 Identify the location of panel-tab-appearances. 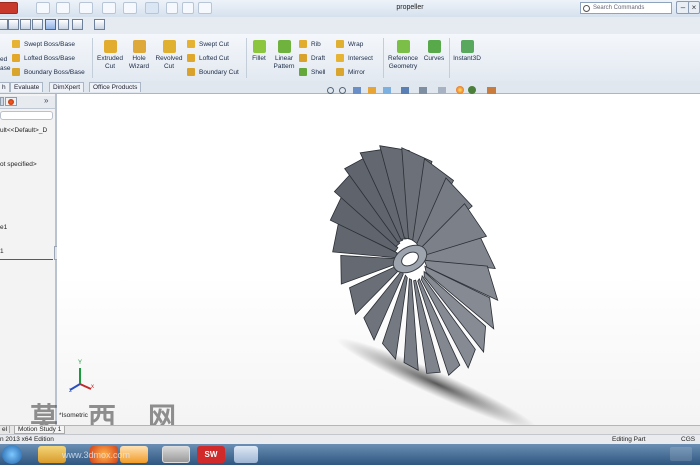
(11, 101).